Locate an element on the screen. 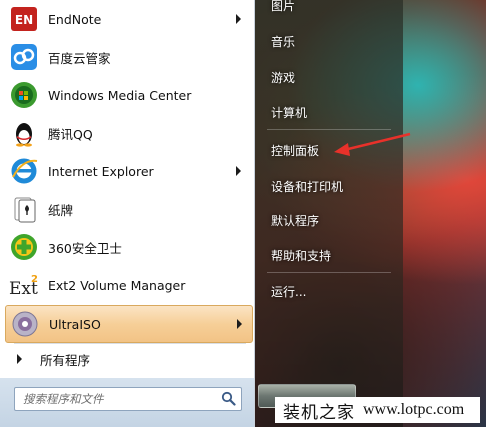  search-input is located at coordinates (115, 399).